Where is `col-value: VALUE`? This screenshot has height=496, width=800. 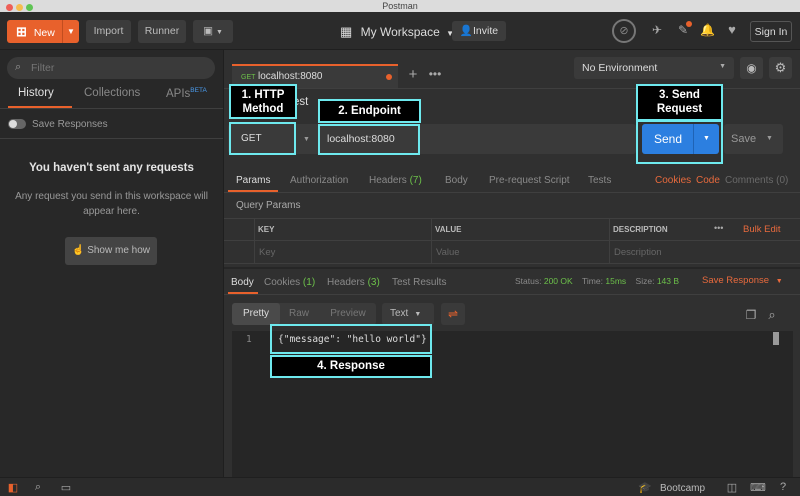 col-value: VALUE is located at coordinates (448, 229).